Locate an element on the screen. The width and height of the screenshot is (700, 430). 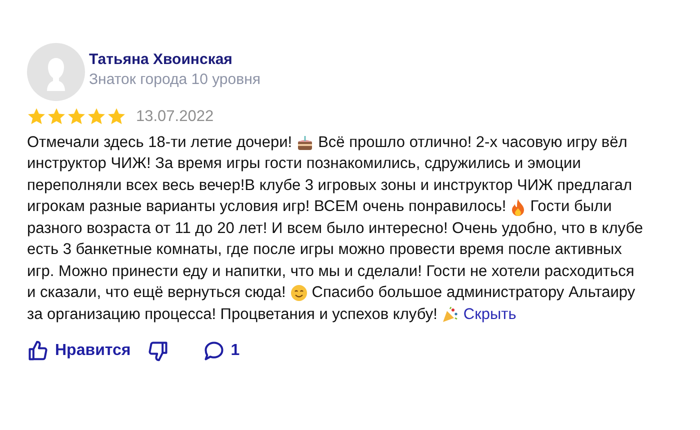
review-text: инструктор ЧИЖ! За время игры гости познакомились, сдружились и эмоции is located at coordinates (304, 164).